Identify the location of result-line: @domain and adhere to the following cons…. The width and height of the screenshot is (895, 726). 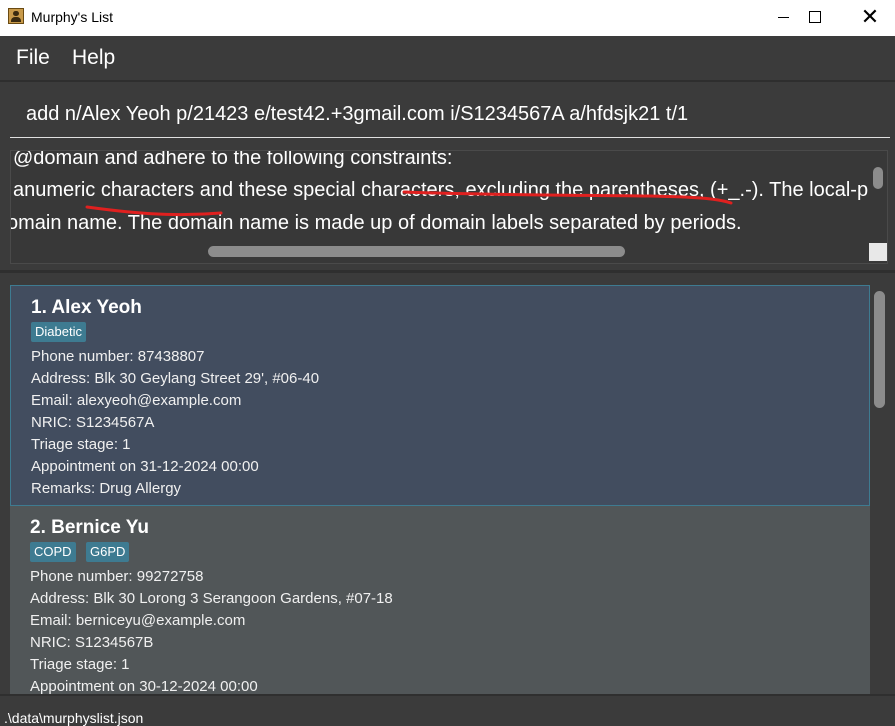
(233, 159).